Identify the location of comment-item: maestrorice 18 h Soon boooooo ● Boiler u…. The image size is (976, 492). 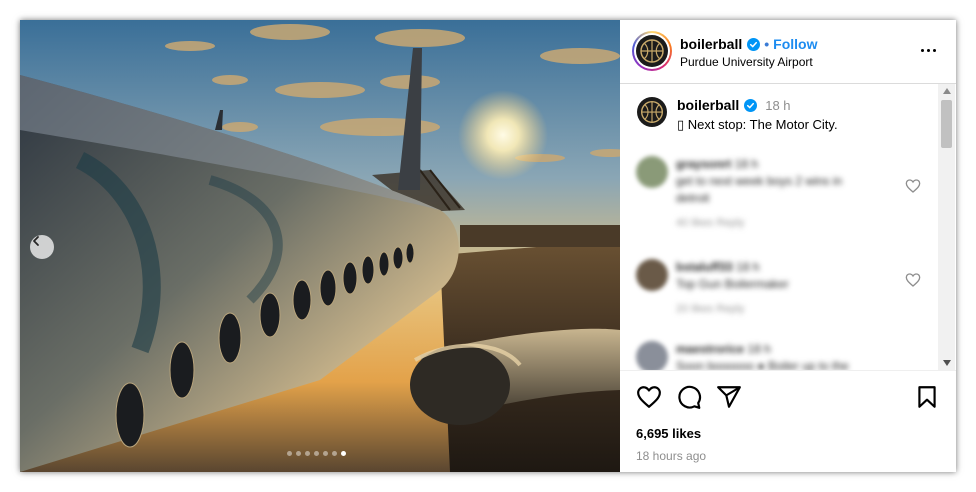
(780, 355).